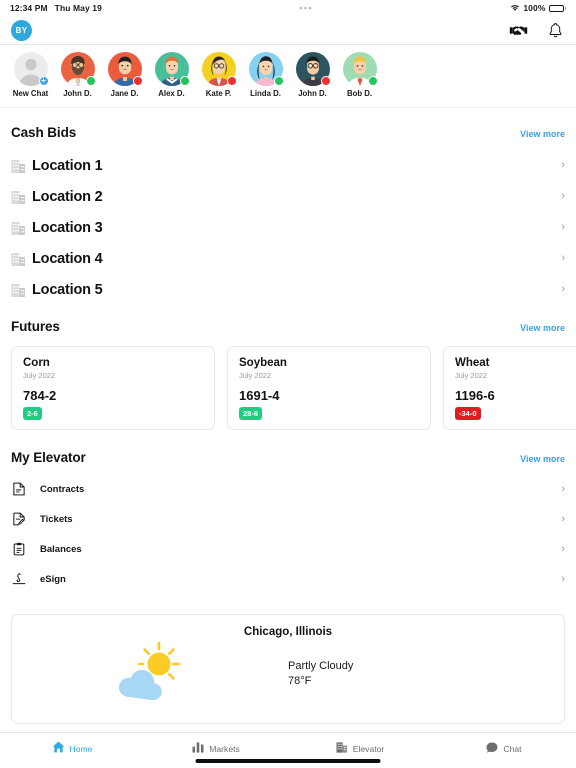 This screenshot has width=576, height=768. I want to click on cash-bid-row-5: Location 5 ›, so click(288, 289).